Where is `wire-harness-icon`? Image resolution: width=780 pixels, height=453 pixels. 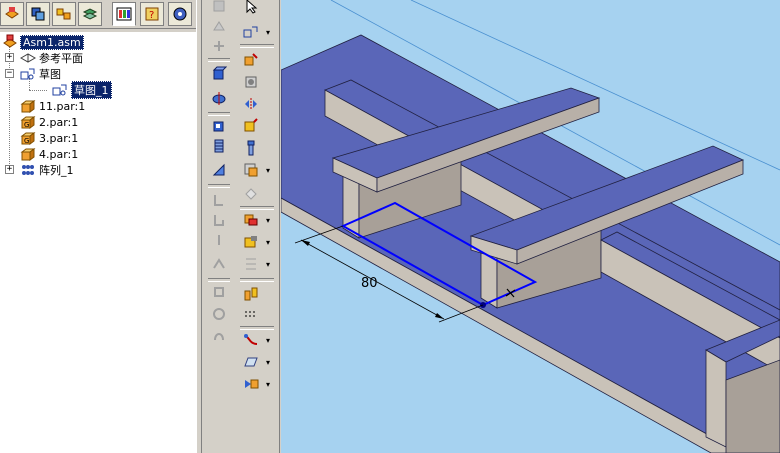 wire-harness-icon is located at coordinates (251, 340).